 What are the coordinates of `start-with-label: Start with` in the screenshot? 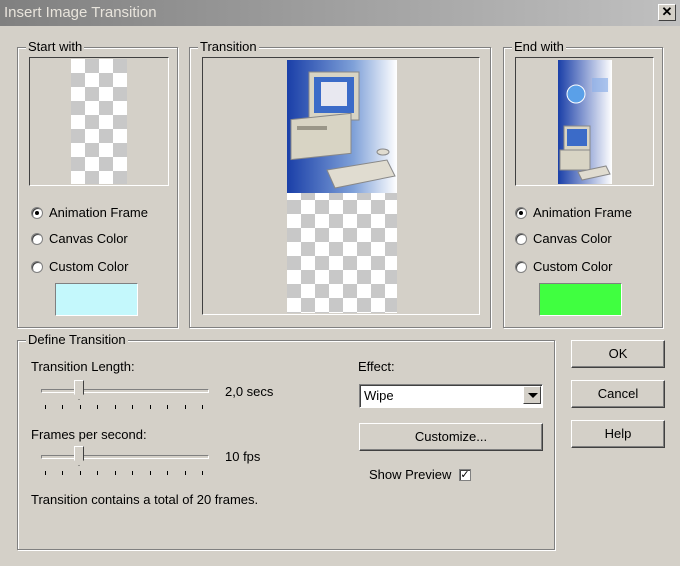 It's located at (55, 46).